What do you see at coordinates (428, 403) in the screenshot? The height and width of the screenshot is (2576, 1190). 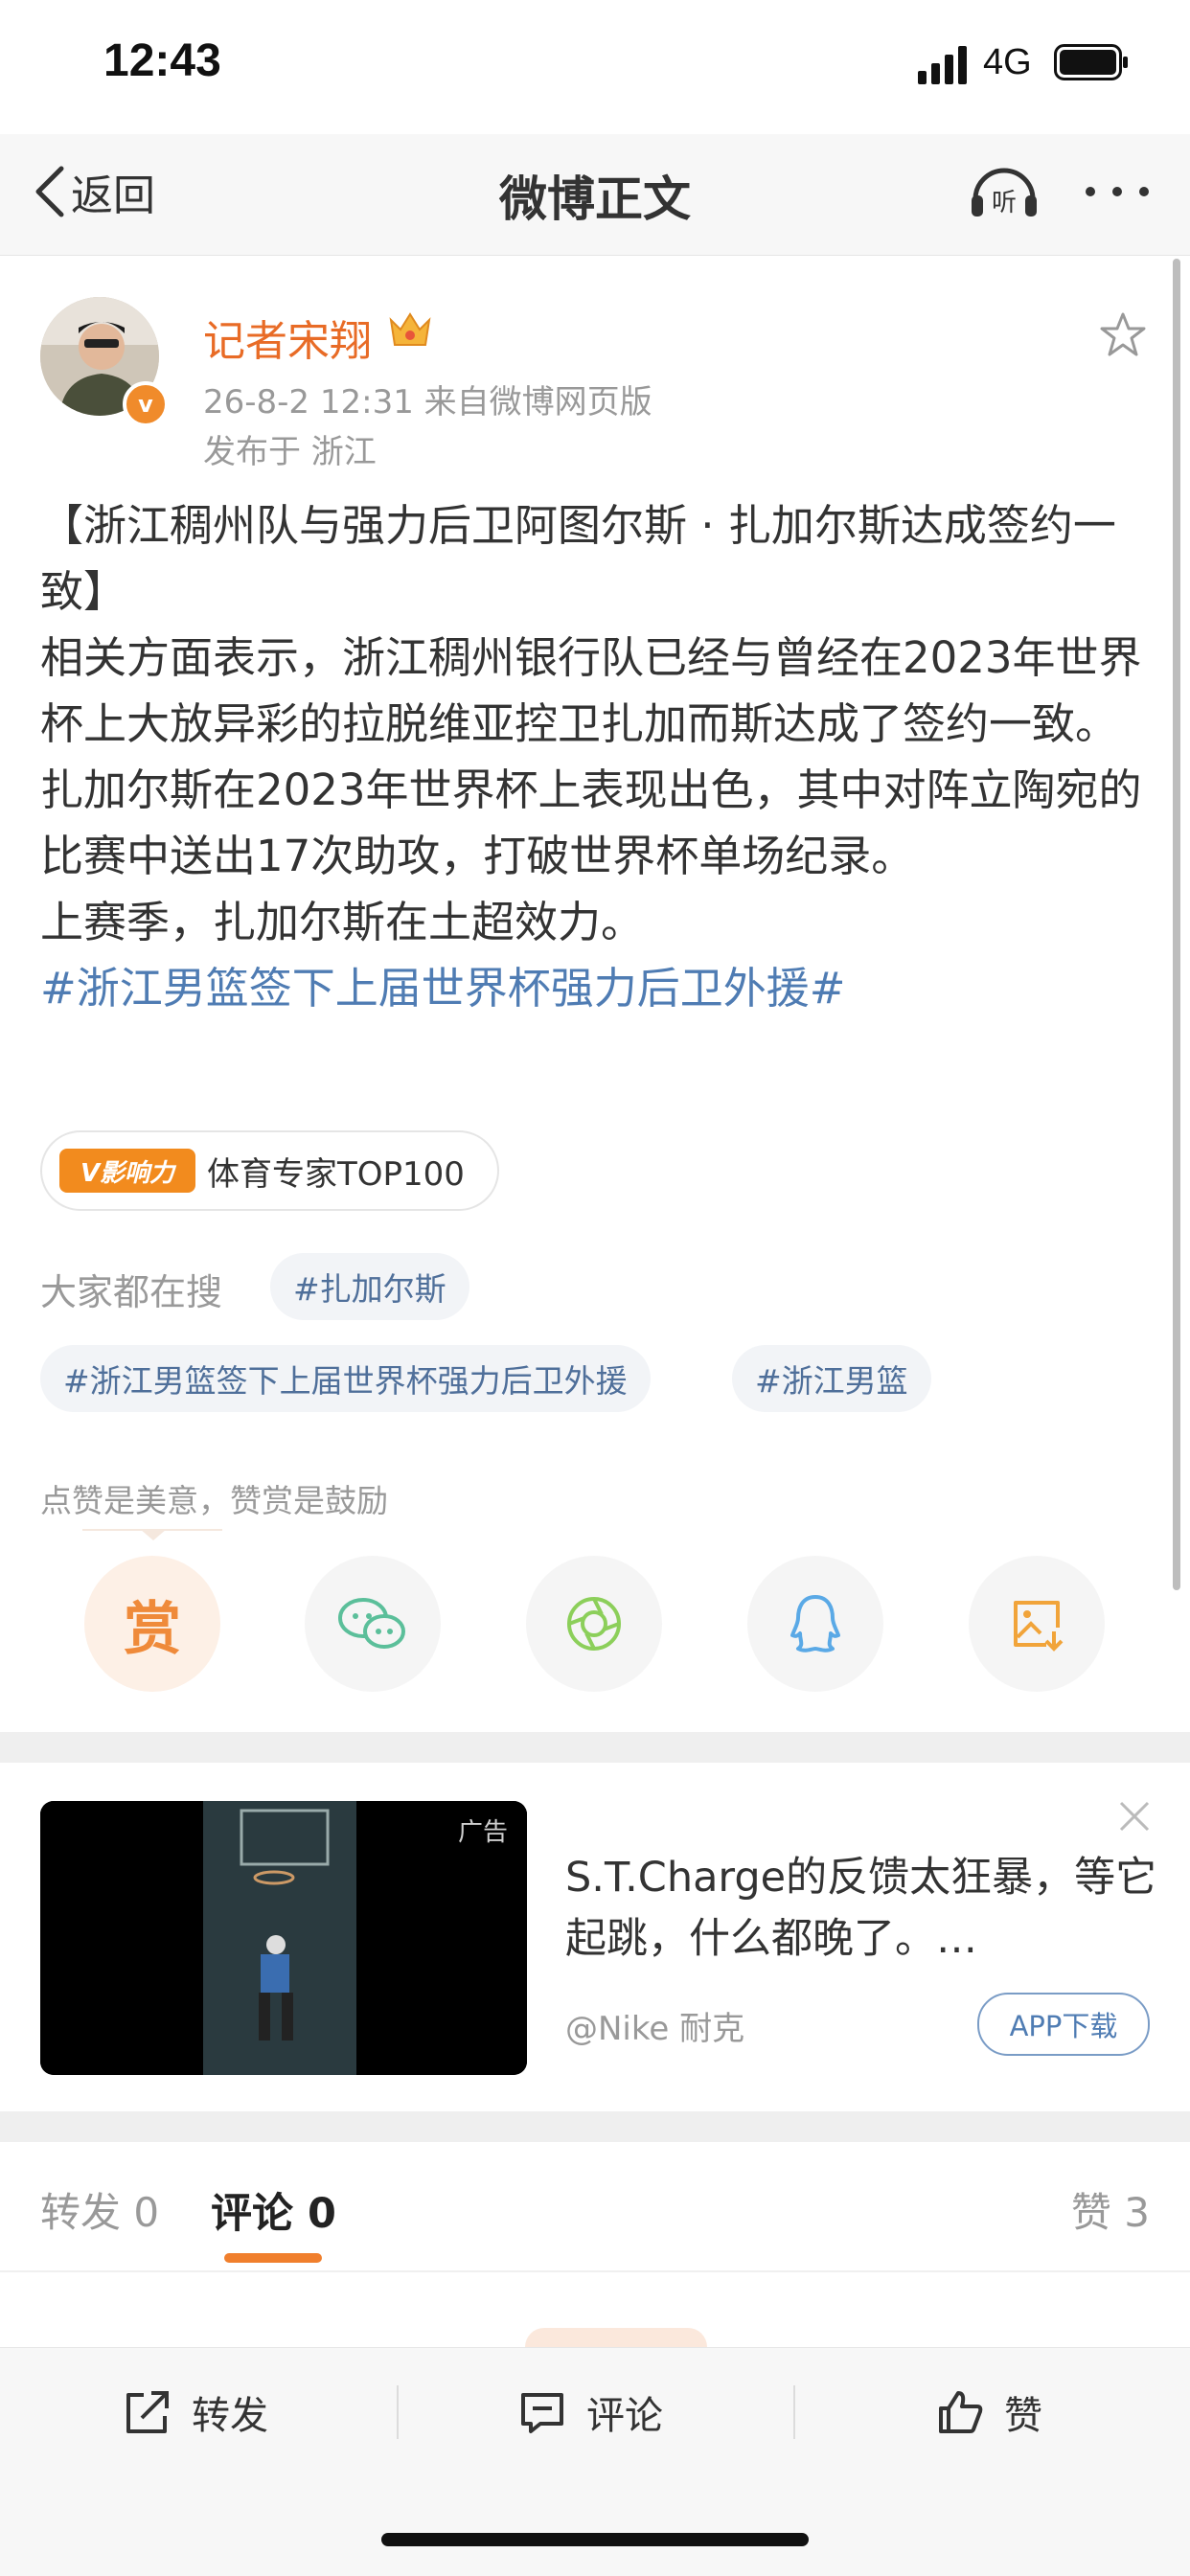 I see `post-meta: 26-8-2 12:31 来自微博网页版` at bounding box center [428, 403].